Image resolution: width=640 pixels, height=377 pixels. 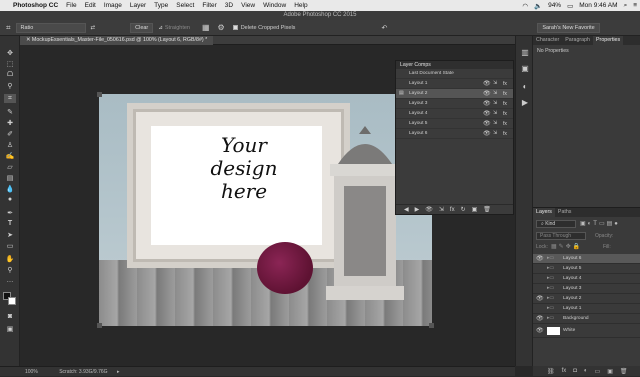 What do you see at coordinates (586, 279) in the screenshot?
I see `layer-row: ▸▭ Layout 4` at bounding box center [586, 279].